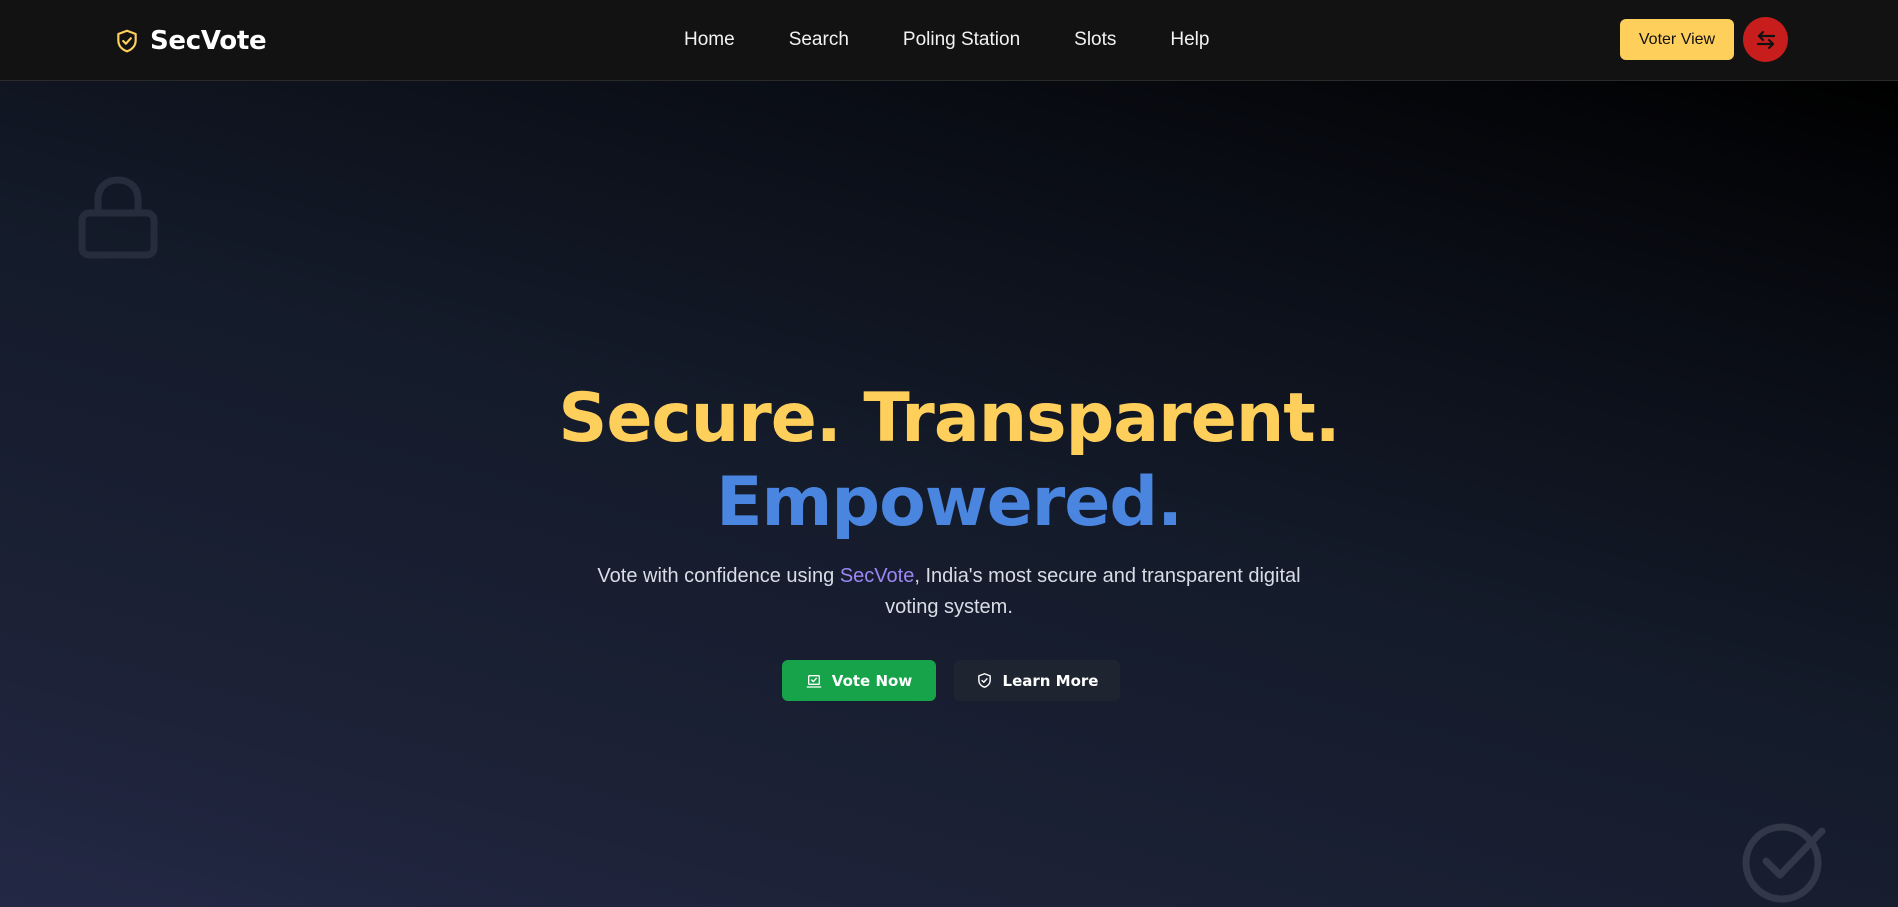 The width and height of the screenshot is (1898, 907). What do you see at coordinates (1189, 40) in the screenshot?
I see `nav-link-help: Help` at bounding box center [1189, 40].